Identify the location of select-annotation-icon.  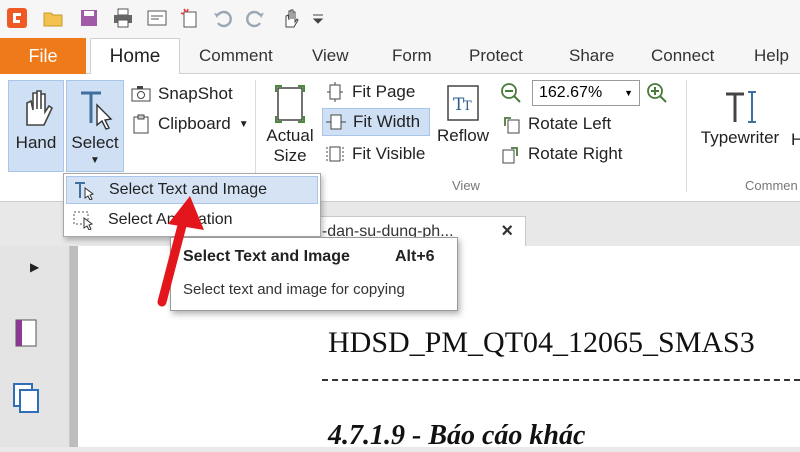
(83, 220).